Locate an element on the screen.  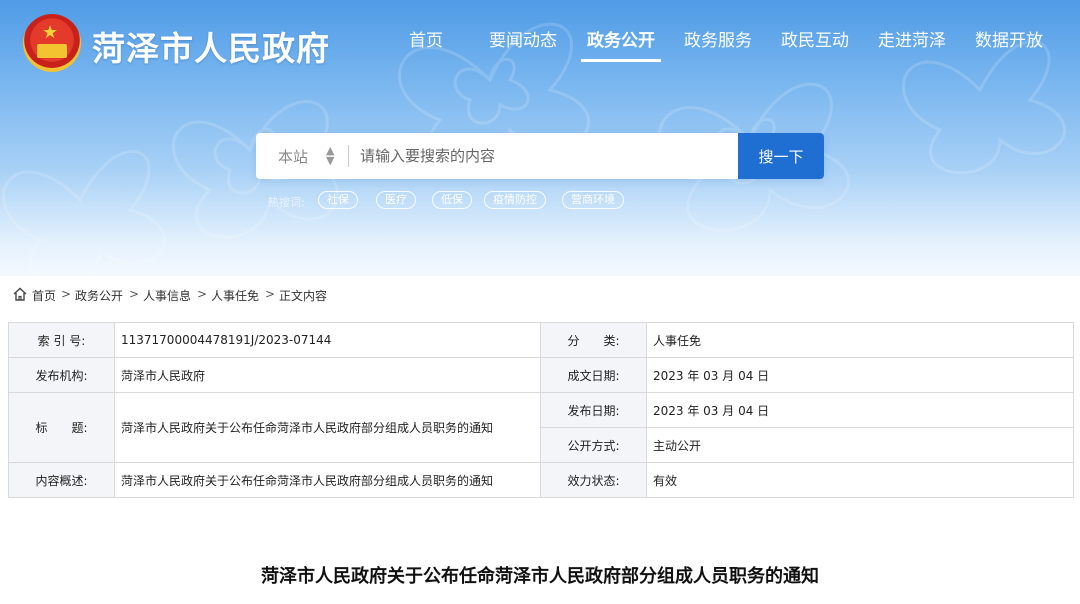
updown-arrow-icon: ▲ ▼ is located at coordinates (330, 155).